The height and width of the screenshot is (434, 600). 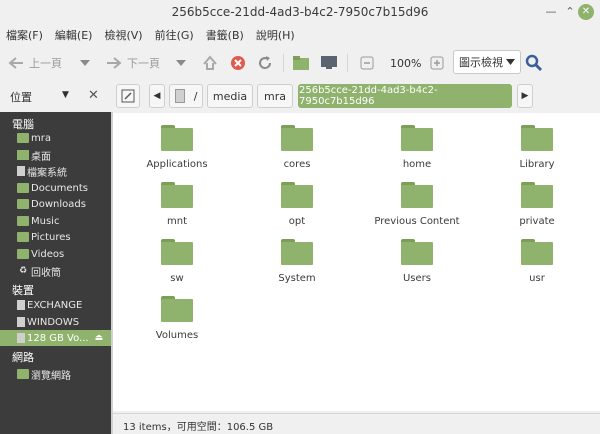 I want to click on close-window-icon: ✕, so click(x=586, y=12).